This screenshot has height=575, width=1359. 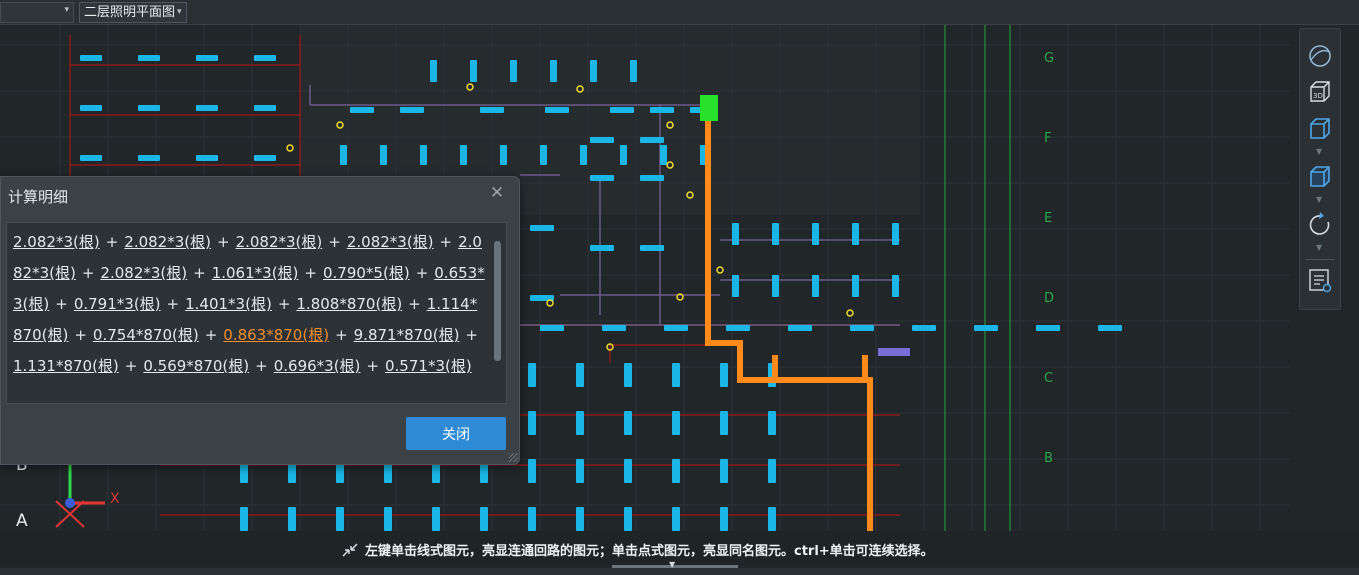 What do you see at coordinates (349, 304) in the screenshot?
I see `formula-term: 1.808*870(根)` at bounding box center [349, 304].